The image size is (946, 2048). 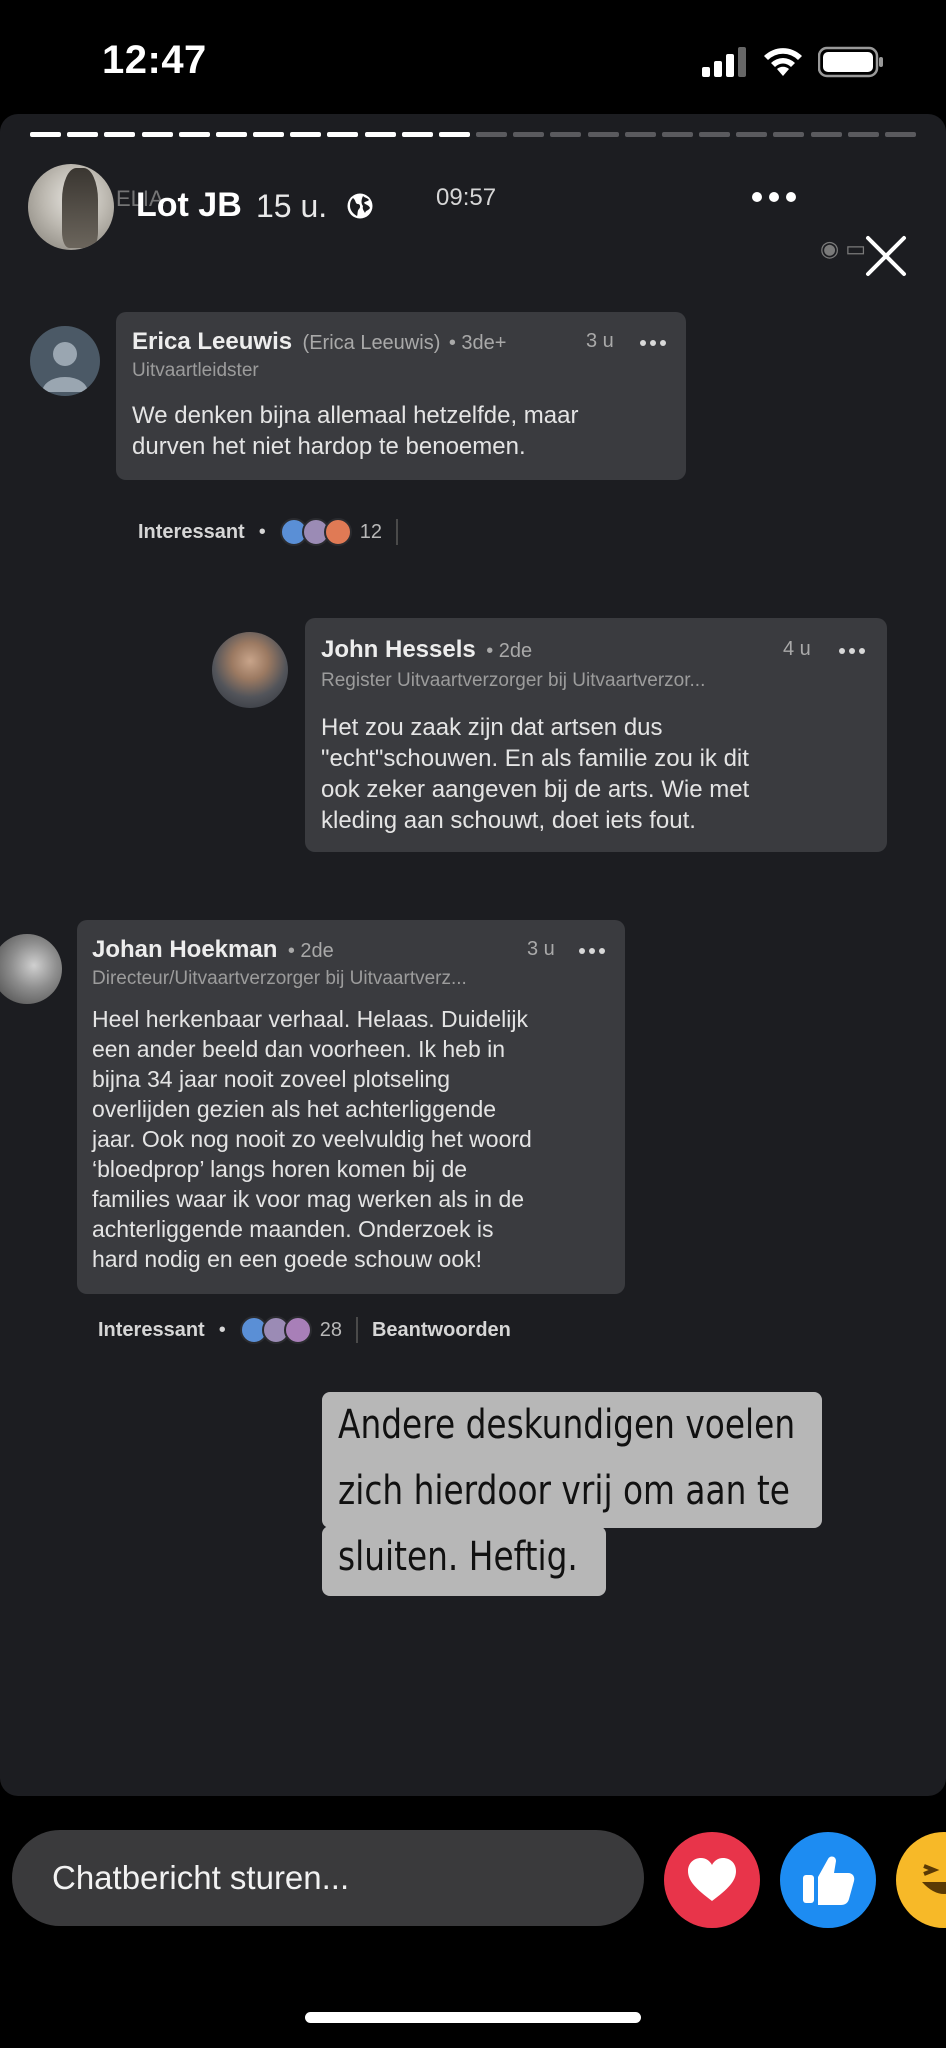 I want to click on comment-actions: Interessant • 12, so click(x=268, y=532).